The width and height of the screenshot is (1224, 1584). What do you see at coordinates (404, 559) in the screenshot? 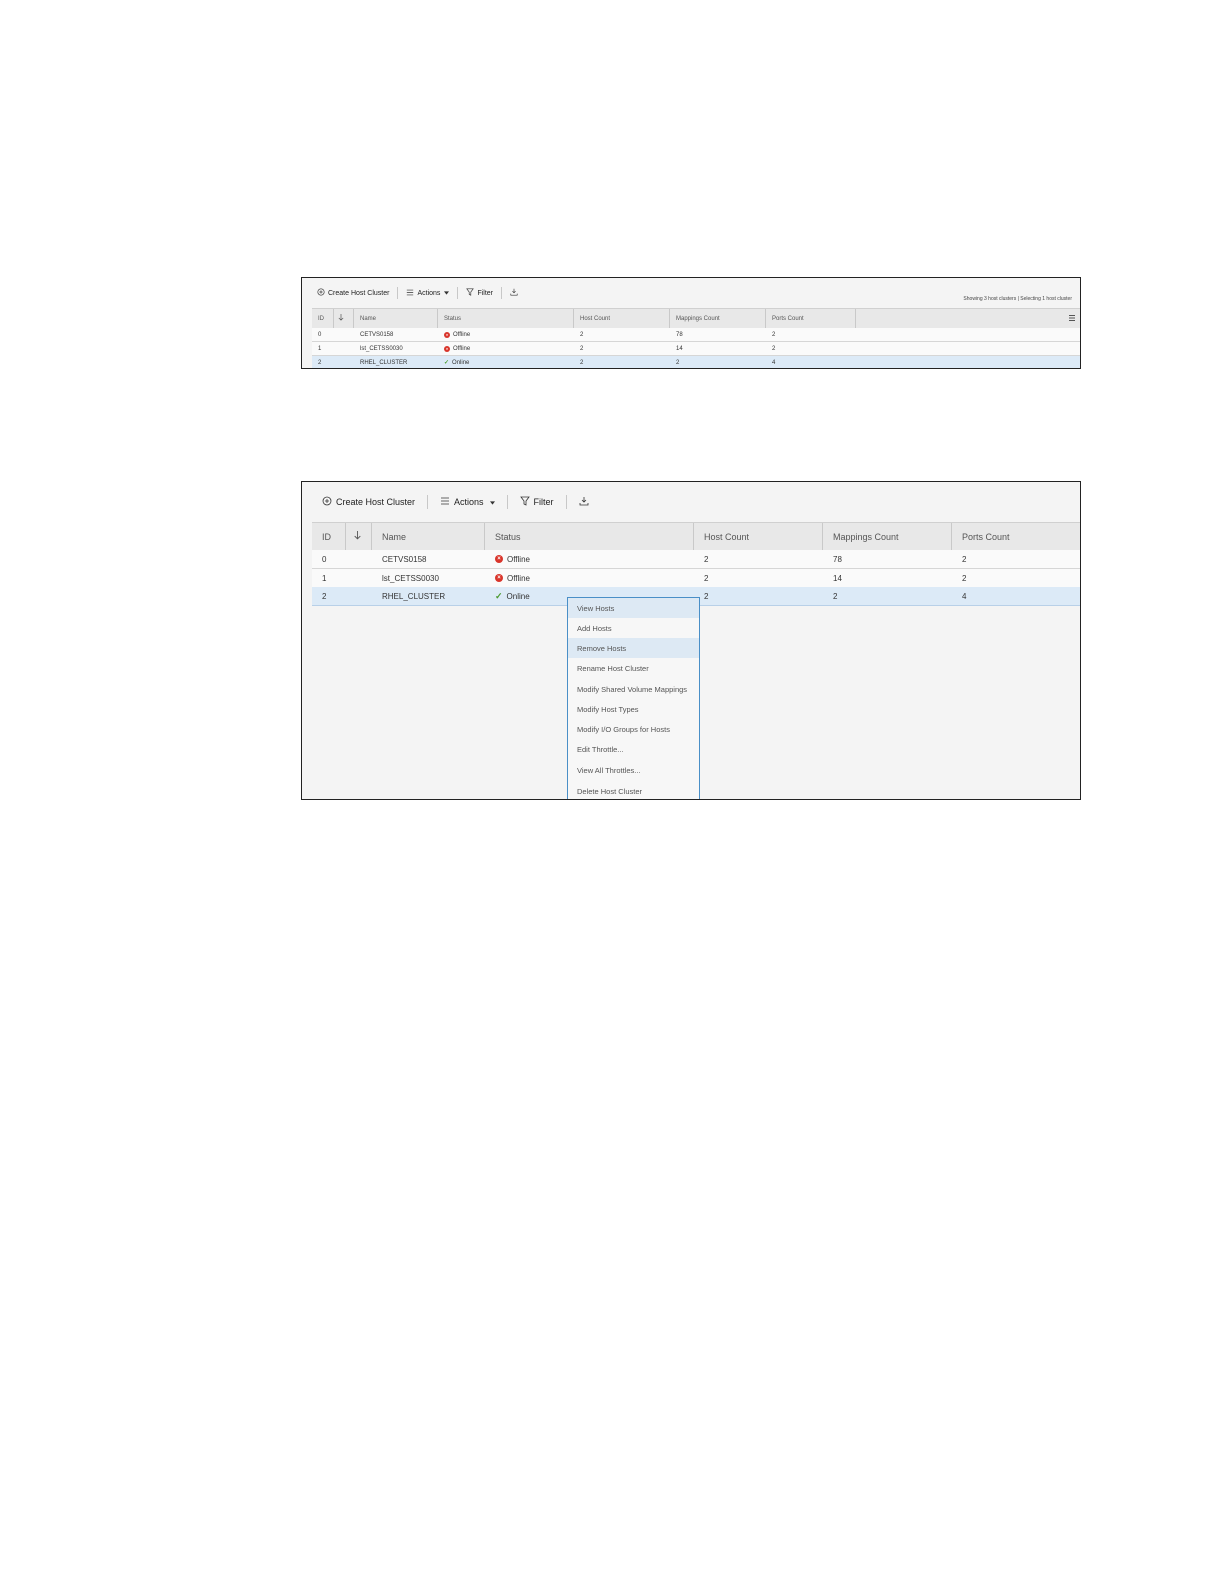
I see `cell-name: CETVS0158` at bounding box center [404, 559].